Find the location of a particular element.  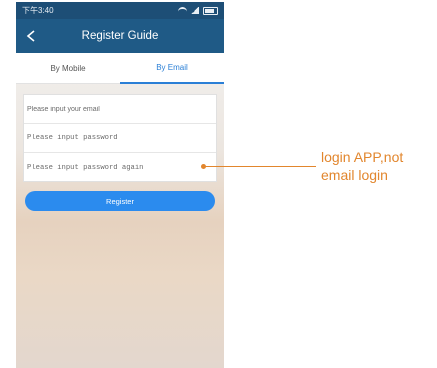

register-form is located at coordinates (120, 138).